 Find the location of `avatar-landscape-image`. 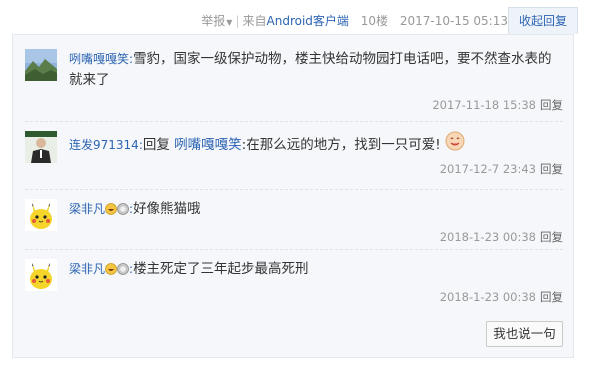

avatar-landscape-image is located at coordinates (41, 65).